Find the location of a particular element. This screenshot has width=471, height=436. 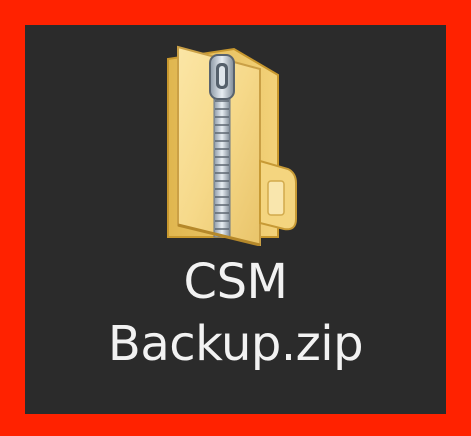

file-name-line-2: Backup.zip is located at coordinates (235, 344).